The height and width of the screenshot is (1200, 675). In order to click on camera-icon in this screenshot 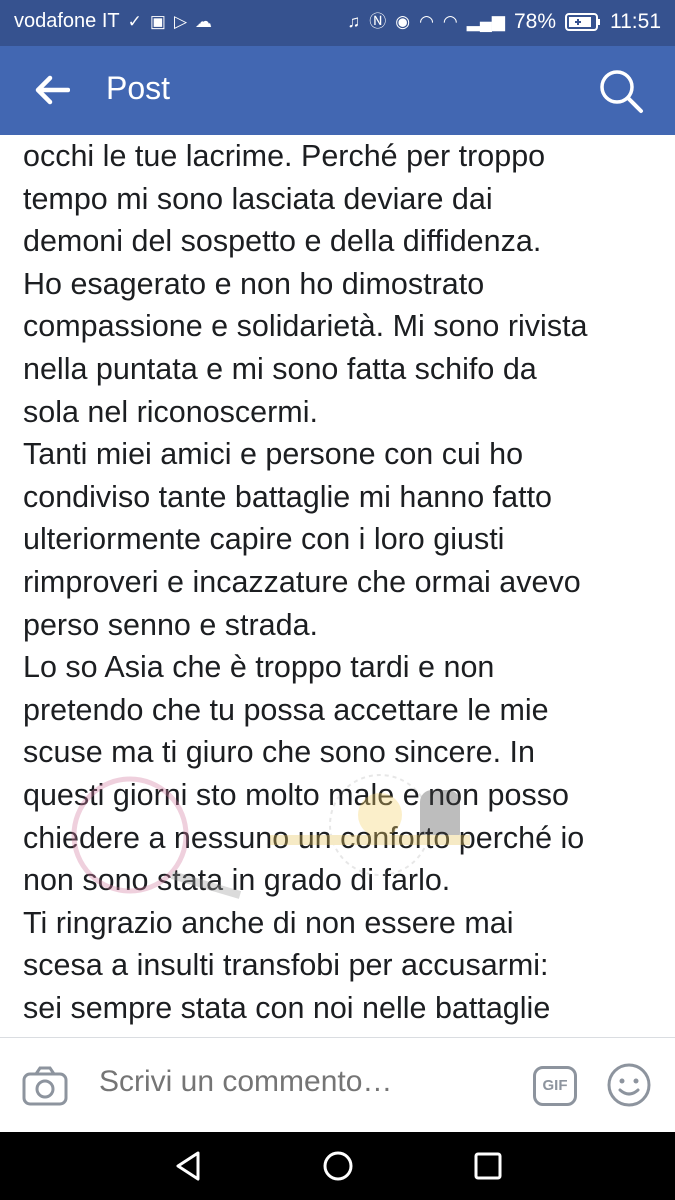, I will do `click(45, 1086)`.